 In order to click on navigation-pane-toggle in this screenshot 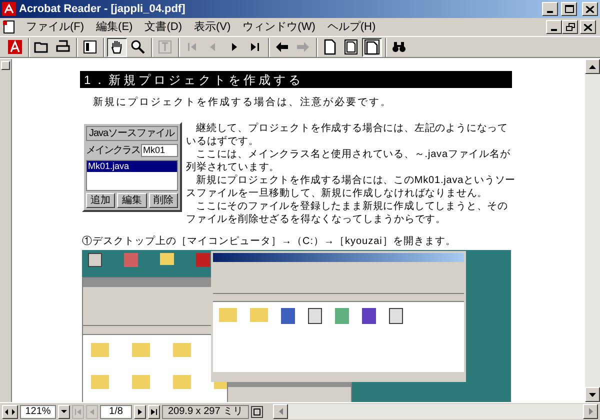, I will do `click(5, 65)`.